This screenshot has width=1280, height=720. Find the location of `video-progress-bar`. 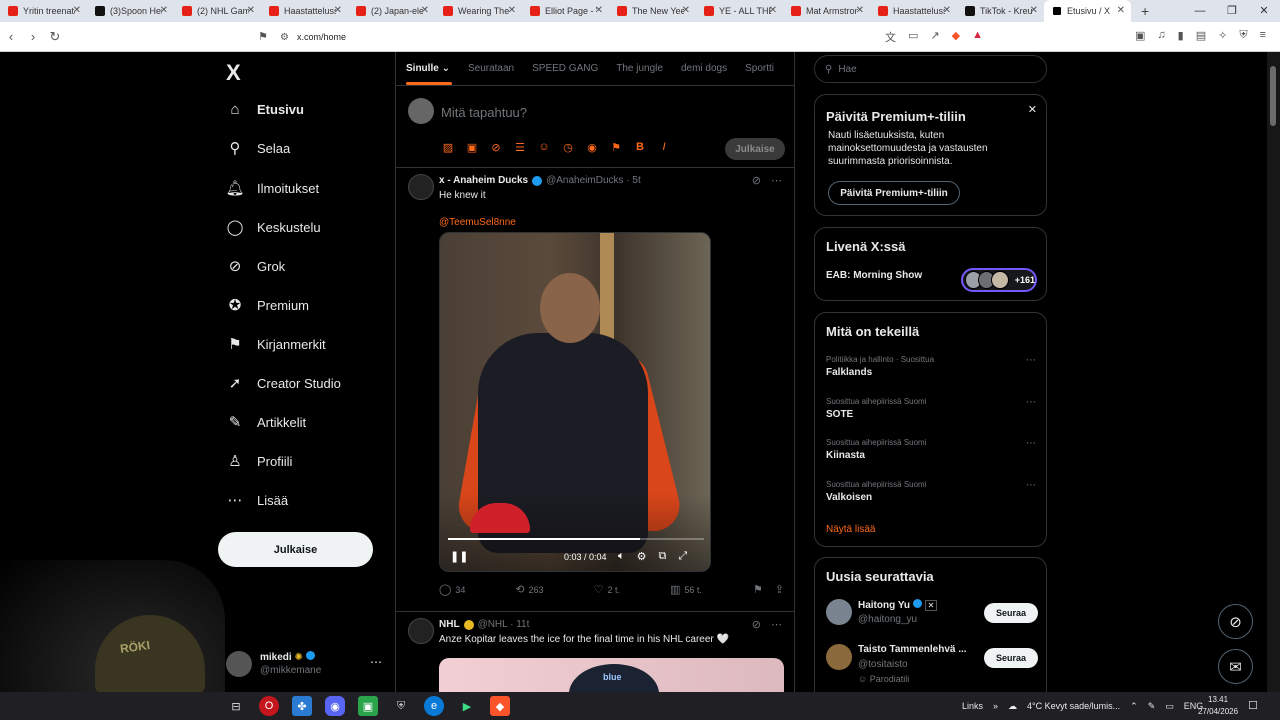

video-progress-bar is located at coordinates (576, 539).